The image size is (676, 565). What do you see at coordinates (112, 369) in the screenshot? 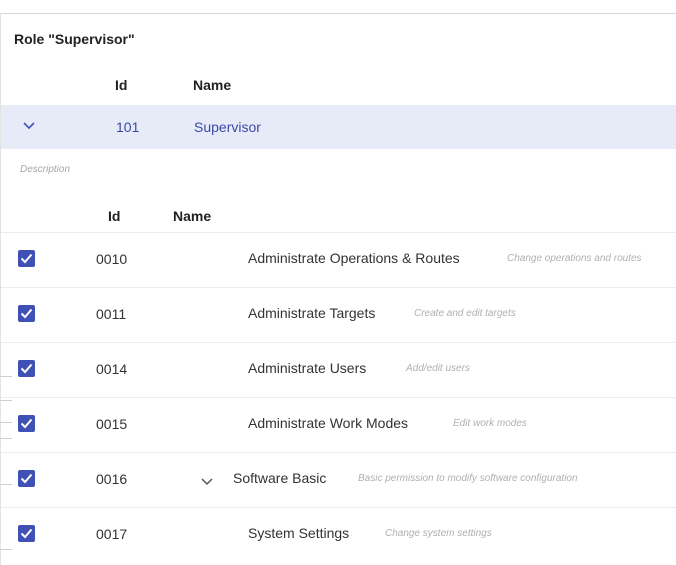
I see `permission-id: 0014` at bounding box center [112, 369].